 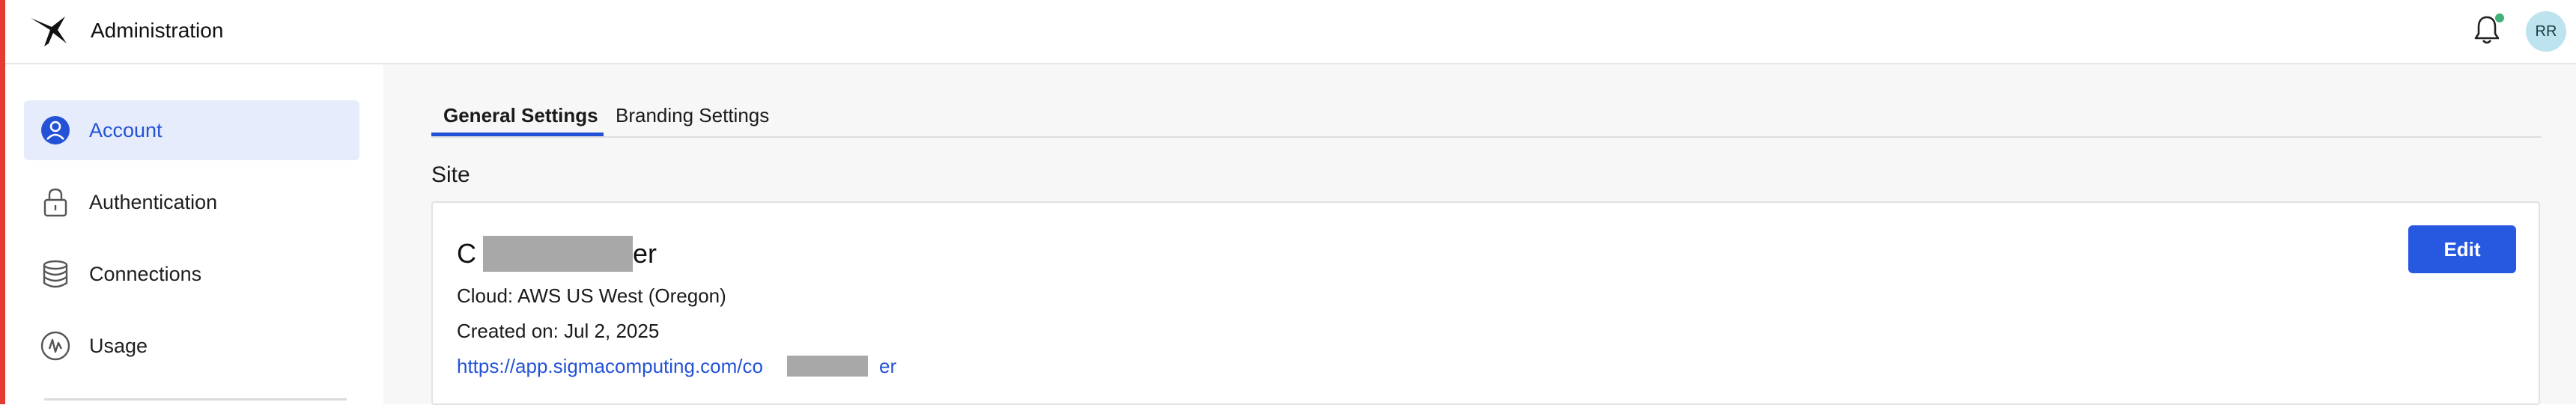 I want to click on notification-dot, so click(x=2499, y=17).